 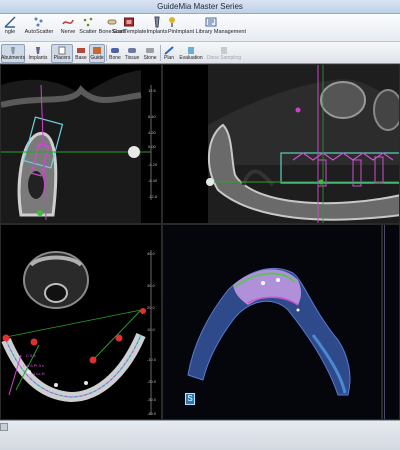 I want to click on mode-abutments-button: Abutments, so click(x=13, y=53).